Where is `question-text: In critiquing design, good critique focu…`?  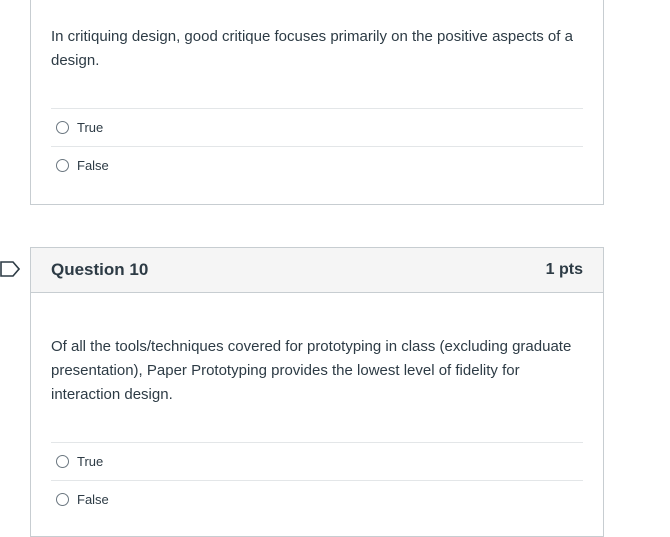
question-text: In critiquing design, good critique focu… is located at coordinates (312, 48).